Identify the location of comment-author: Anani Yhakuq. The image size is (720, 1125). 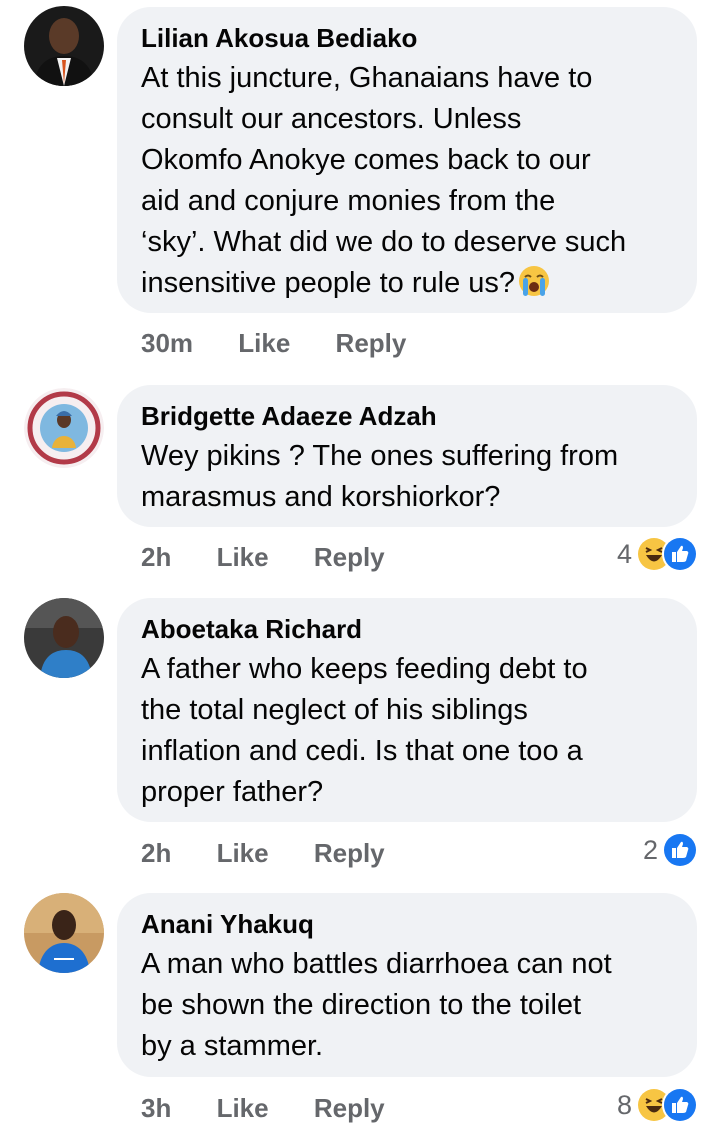
(407, 924).